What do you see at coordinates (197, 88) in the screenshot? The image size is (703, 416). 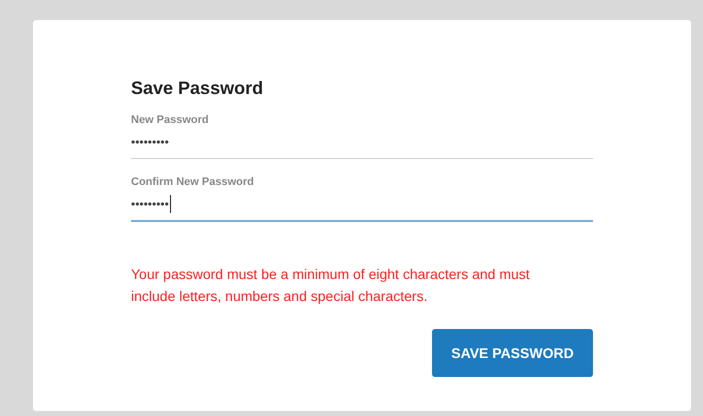 I see `form-title: Save Password` at bounding box center [197, 88].